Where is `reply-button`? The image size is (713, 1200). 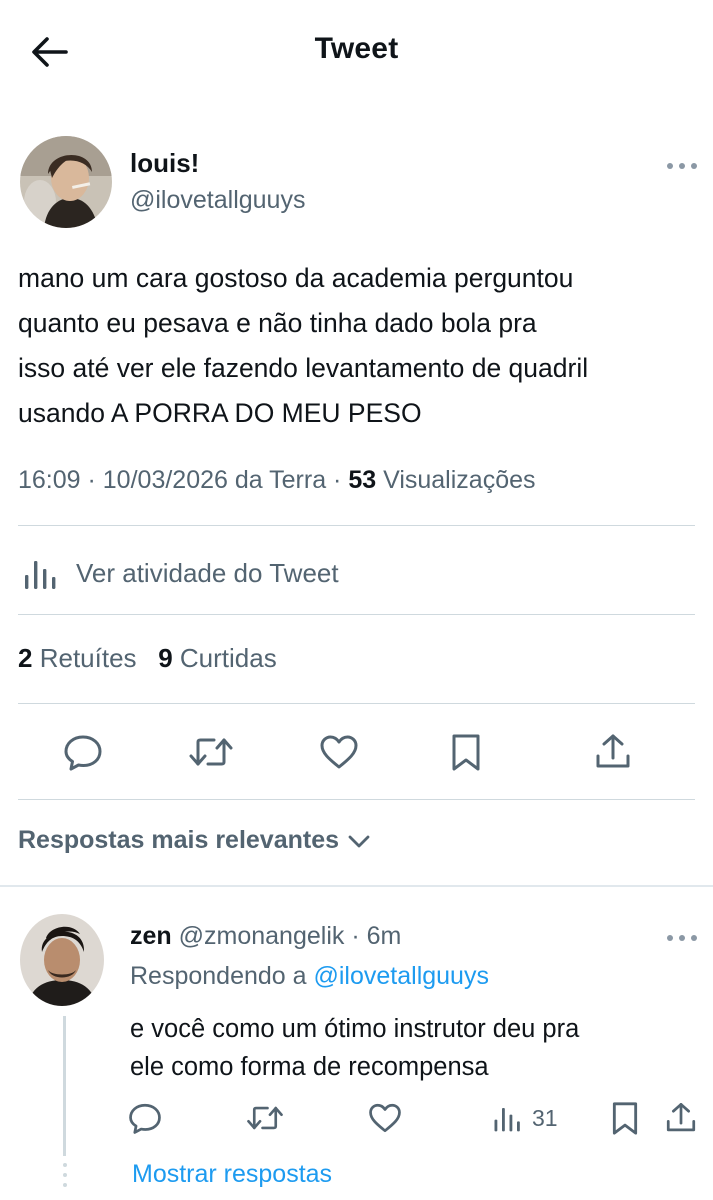
reply-button is located at coordinates (83, 752).